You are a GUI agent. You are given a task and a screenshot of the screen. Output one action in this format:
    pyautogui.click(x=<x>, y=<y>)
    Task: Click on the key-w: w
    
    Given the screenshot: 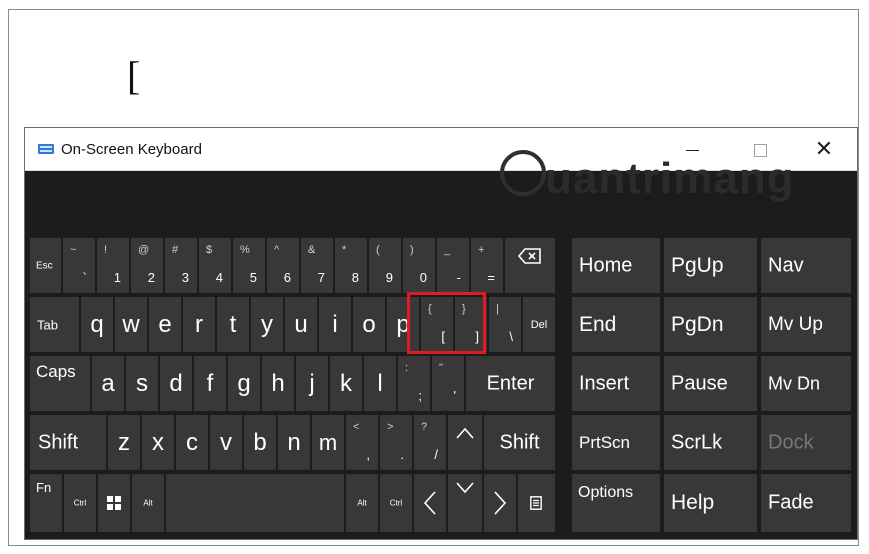 What is the action you would take?
    pyautogui.click(x=131, y=324)
    